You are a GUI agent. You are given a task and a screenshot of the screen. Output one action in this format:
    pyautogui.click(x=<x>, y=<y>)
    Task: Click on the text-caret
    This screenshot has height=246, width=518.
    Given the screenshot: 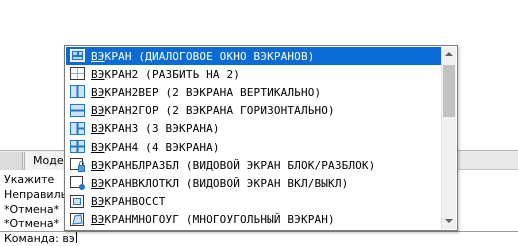 What is the action you would take?
    pyautogui.click(x=76, y=237)
    